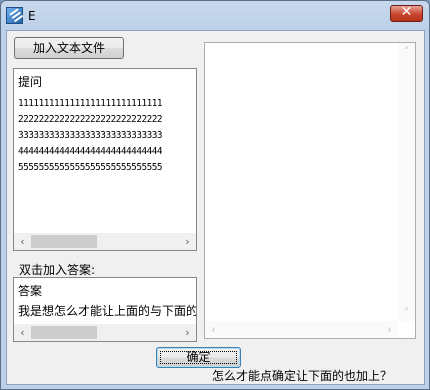 This screenshot has width=430, height=390. Describe the element at coordinates (406, 182) in the screenshot. I see `result-vscrollbar: ˄ ˅` at that location.